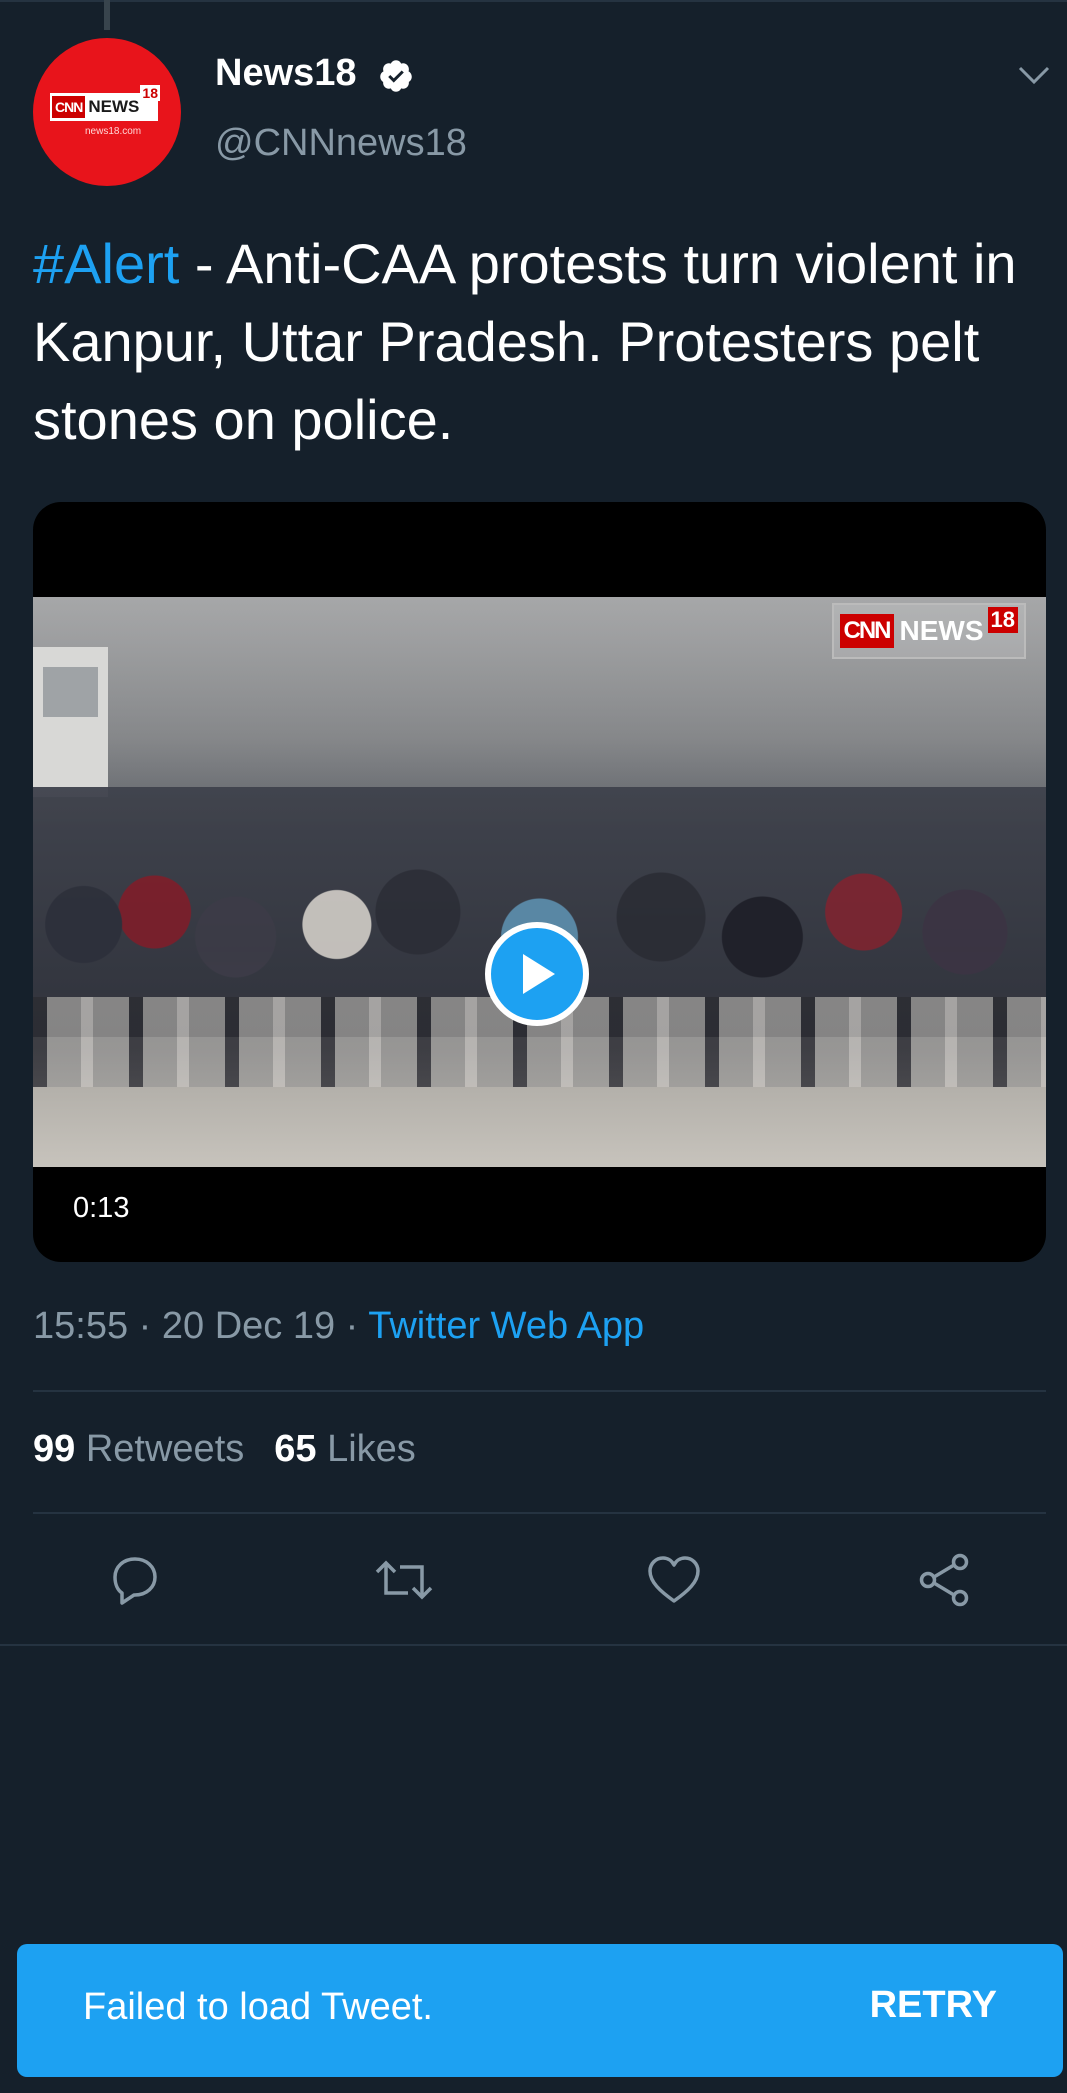 The height and width of the screenshot is (2093, 1067). I want to click on watermark-number: 18, so click(1002, 620).